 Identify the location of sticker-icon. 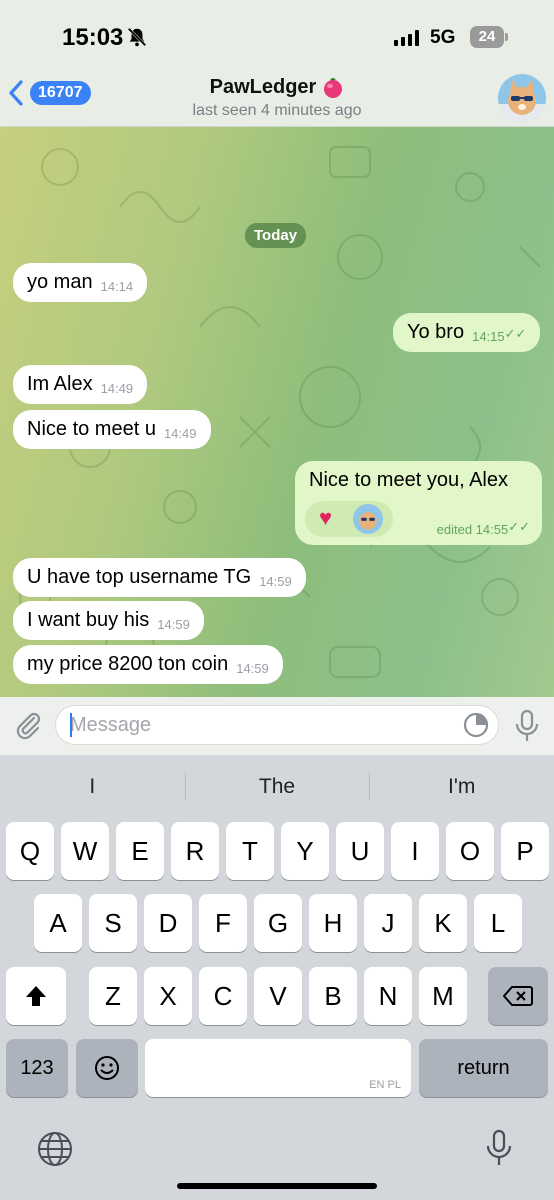
(476, 725).